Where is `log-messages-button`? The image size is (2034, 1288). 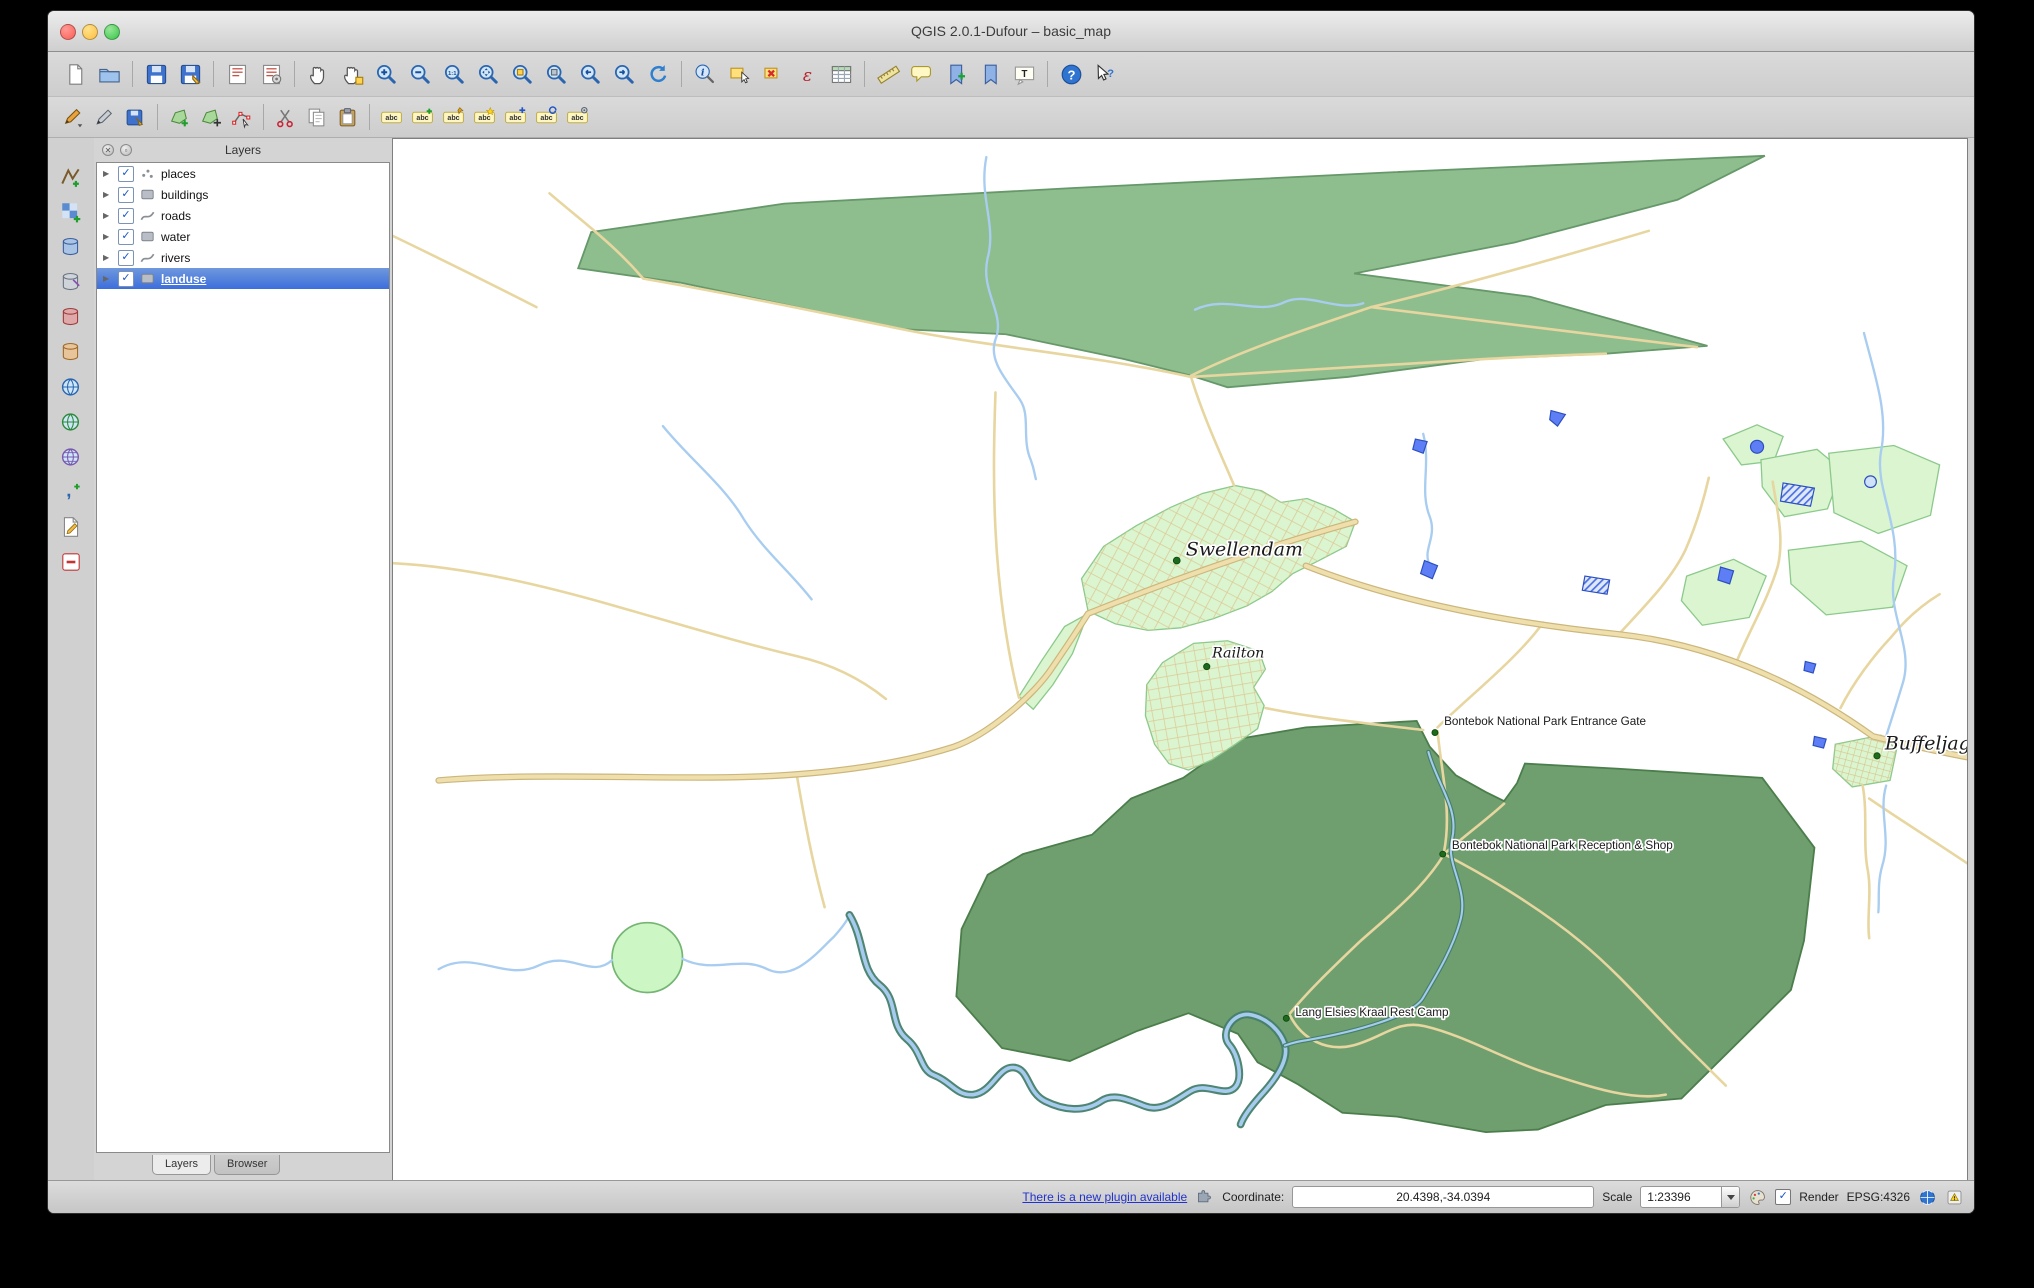 log-messages-button is located at coordinates (1954, 1197).